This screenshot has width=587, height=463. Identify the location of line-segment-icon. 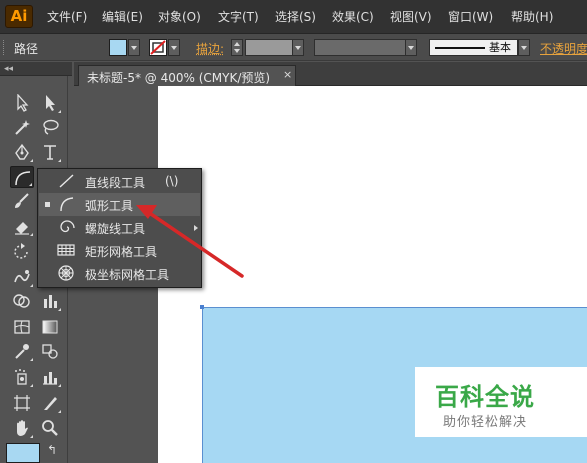
(66, 181).